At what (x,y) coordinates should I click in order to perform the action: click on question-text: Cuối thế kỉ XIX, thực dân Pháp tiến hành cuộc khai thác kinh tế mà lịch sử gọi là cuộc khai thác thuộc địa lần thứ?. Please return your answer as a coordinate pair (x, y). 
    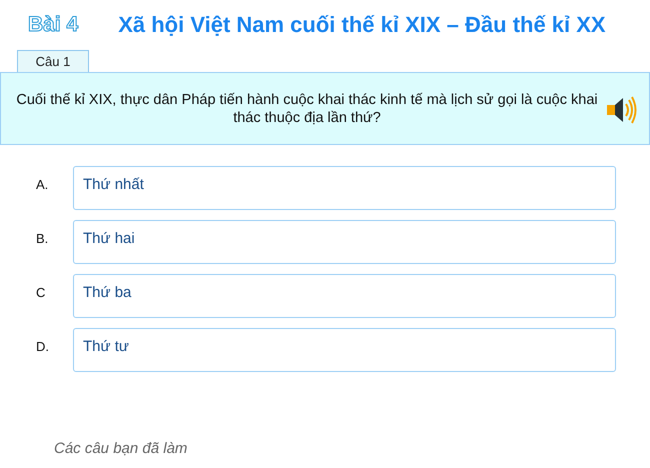
    Looking at the image, I should click on (307, 108).